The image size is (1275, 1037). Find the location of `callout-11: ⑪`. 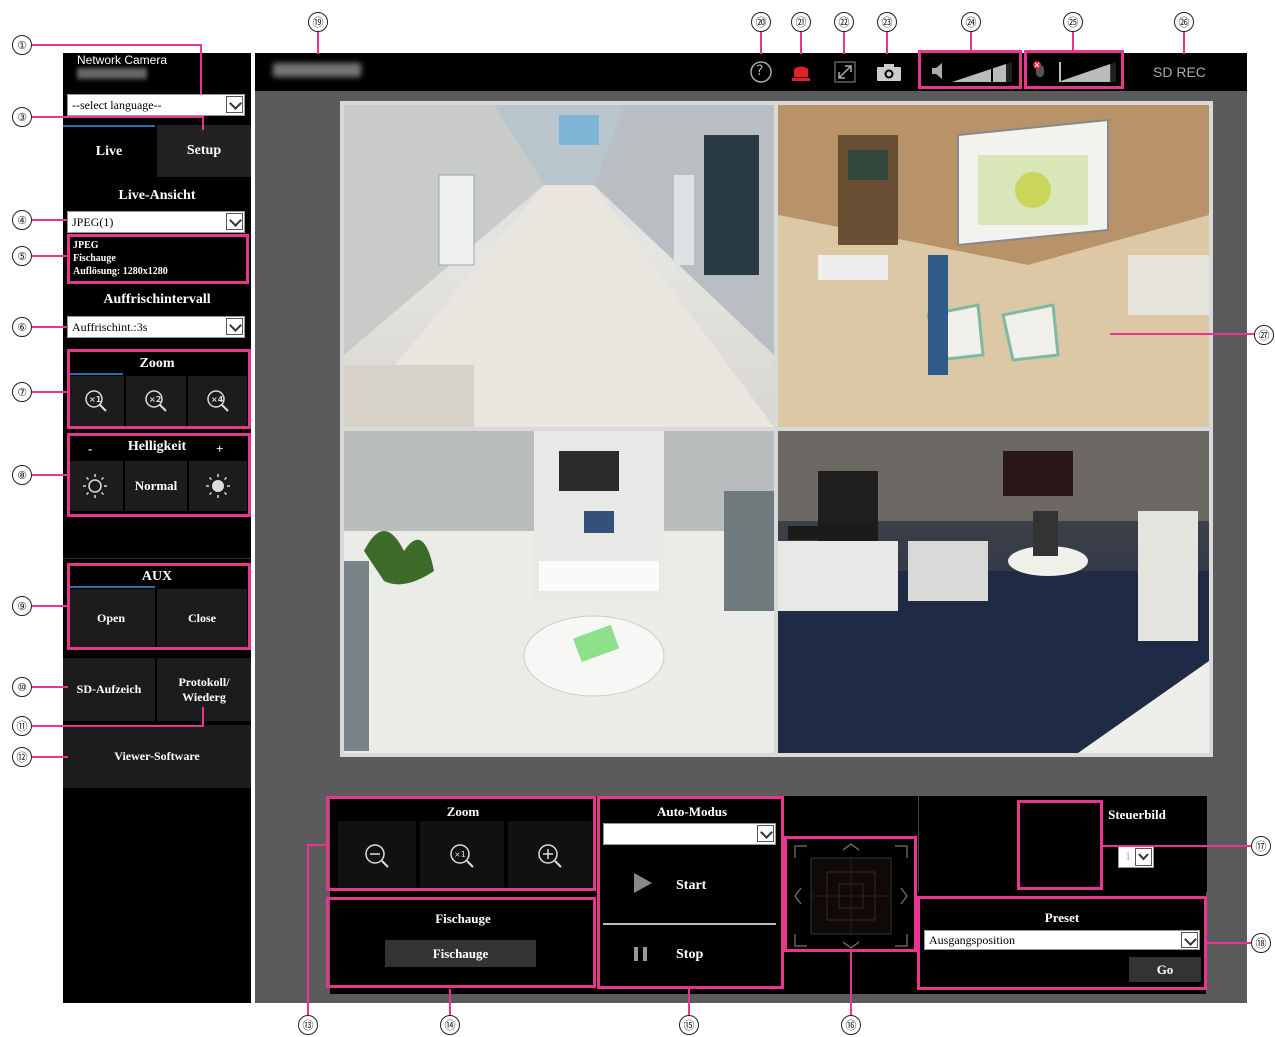

callout-11: ⑪ is located at coordinates (22, 726).